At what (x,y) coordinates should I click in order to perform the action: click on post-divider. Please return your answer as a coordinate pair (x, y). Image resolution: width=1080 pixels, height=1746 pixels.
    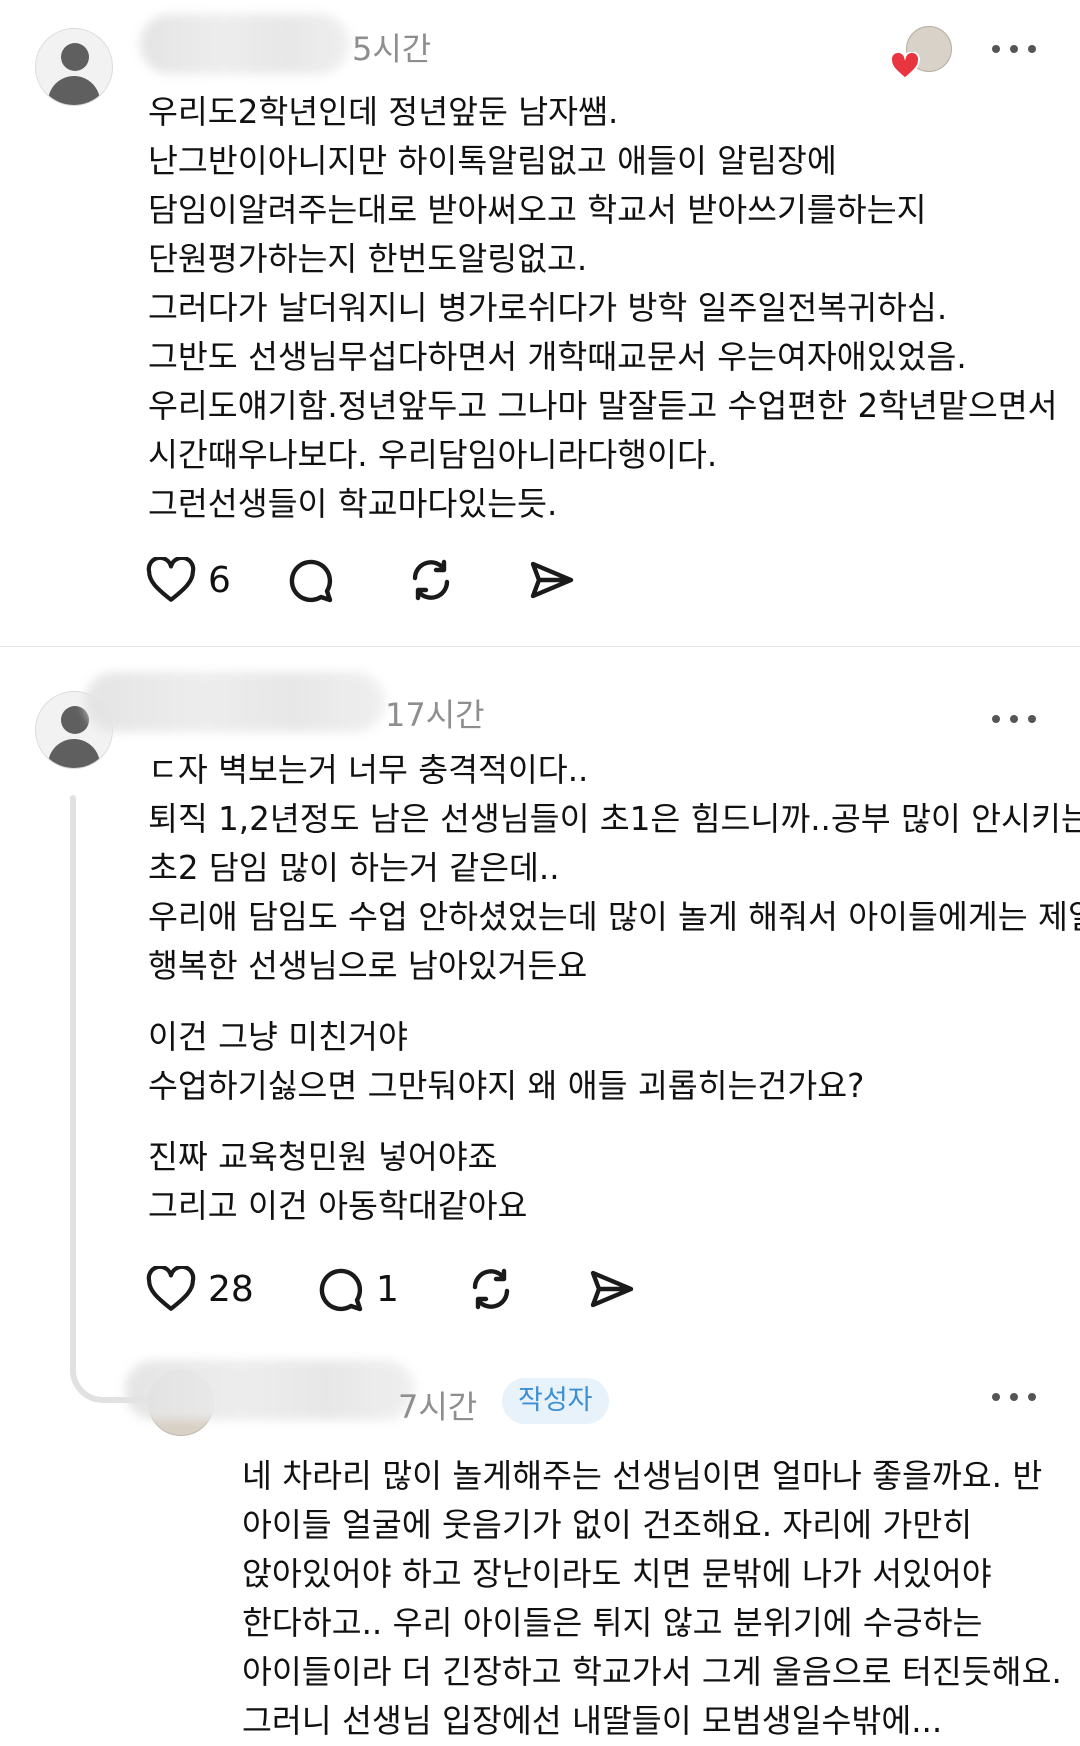
    Looking at the image, I should click on (540, 646).